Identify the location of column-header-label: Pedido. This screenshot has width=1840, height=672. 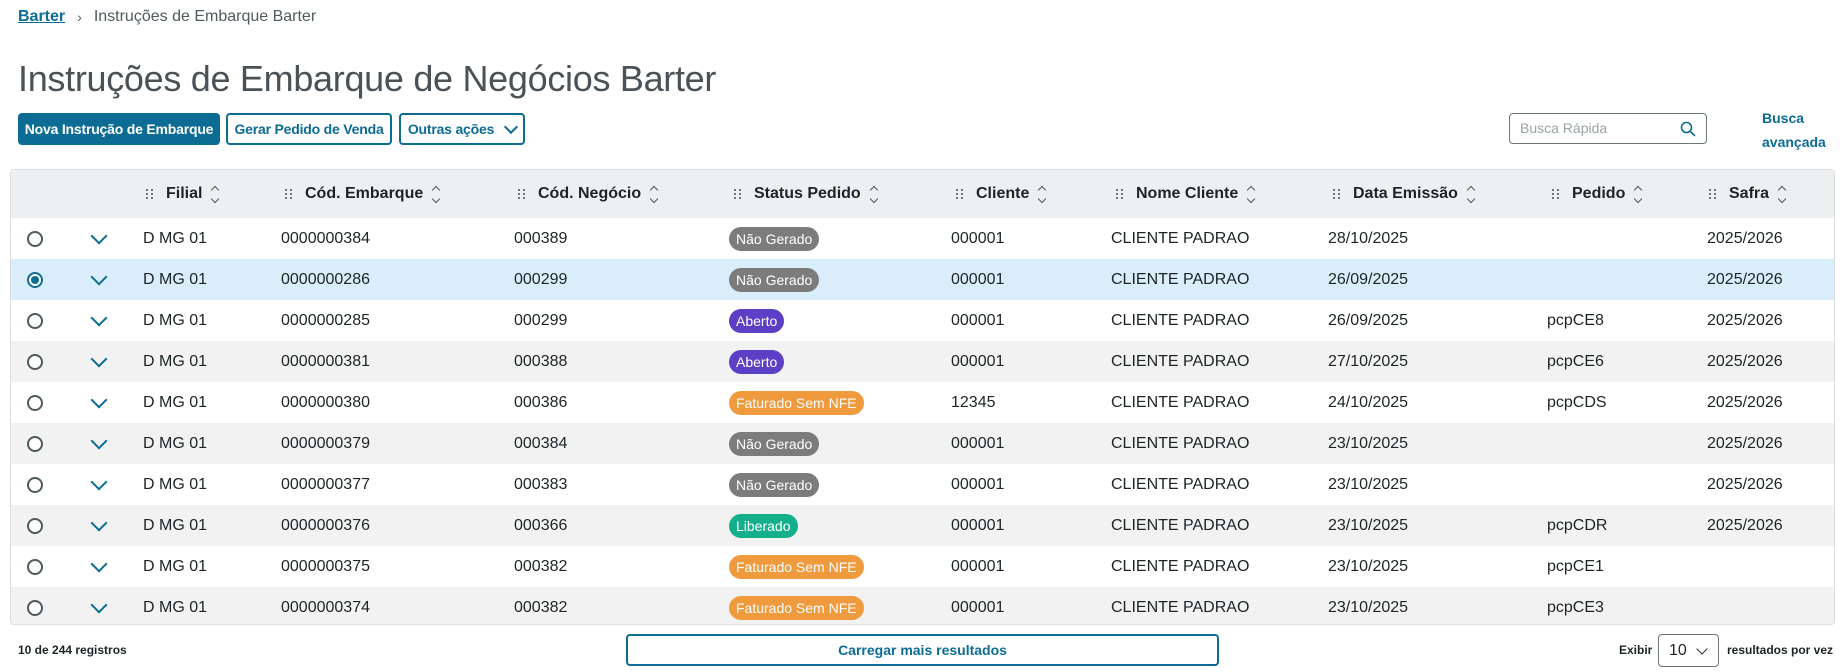
(1599, 193).